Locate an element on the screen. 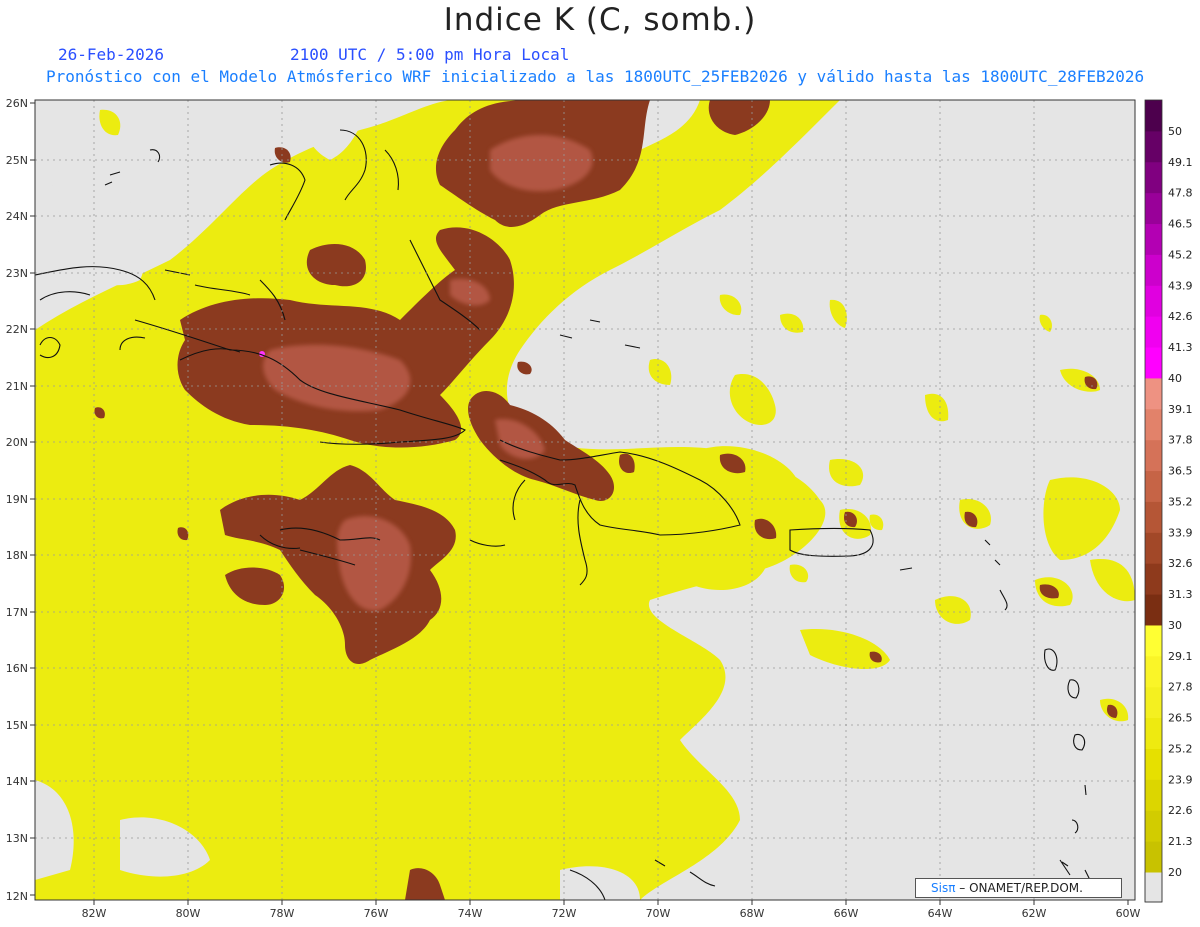 Image resolution: width=1200 pixels, height=927 pixels. lon-label: 82W is located at coordinates (94, 913).